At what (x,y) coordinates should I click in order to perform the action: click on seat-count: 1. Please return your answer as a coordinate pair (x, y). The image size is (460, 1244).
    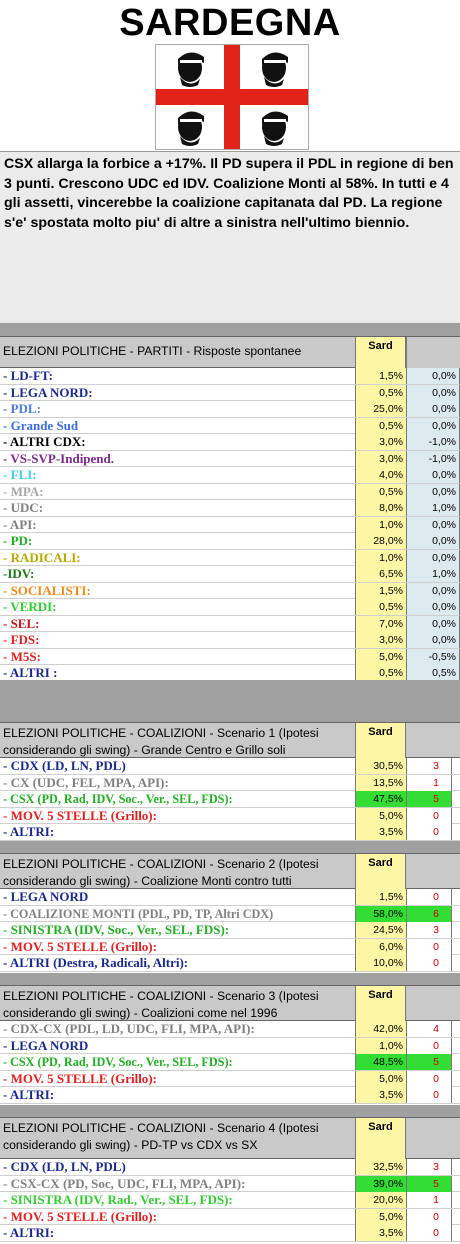
    Looking at the image, I should click on (429, 1200).